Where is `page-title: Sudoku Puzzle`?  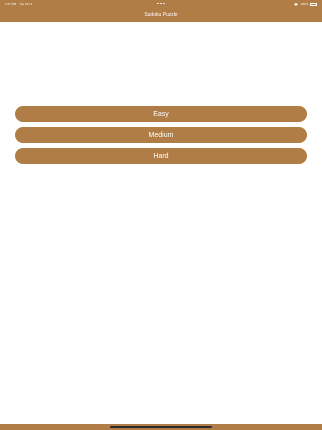 page-title: Sudoku Puzzle is located at coordinates (161, 15).